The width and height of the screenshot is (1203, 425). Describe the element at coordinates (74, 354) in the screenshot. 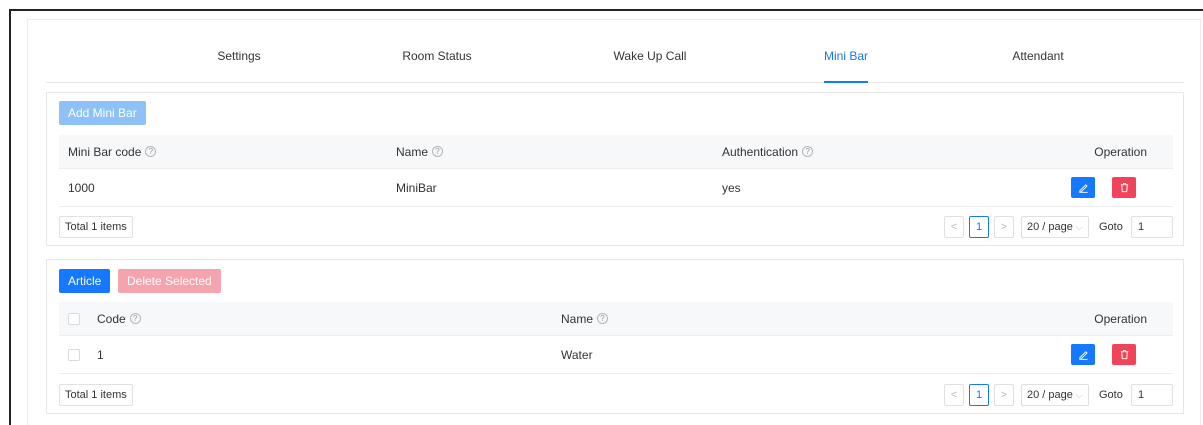

I see `row-checkbox` at that location.